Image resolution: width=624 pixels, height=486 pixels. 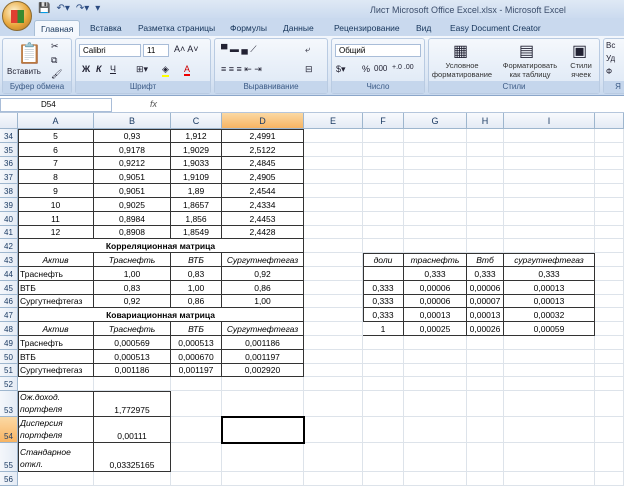 What do you see at coordinates (29, 53) in the screenshot?
I see `paste-icon: 📋` at bounding box center [29, 53].